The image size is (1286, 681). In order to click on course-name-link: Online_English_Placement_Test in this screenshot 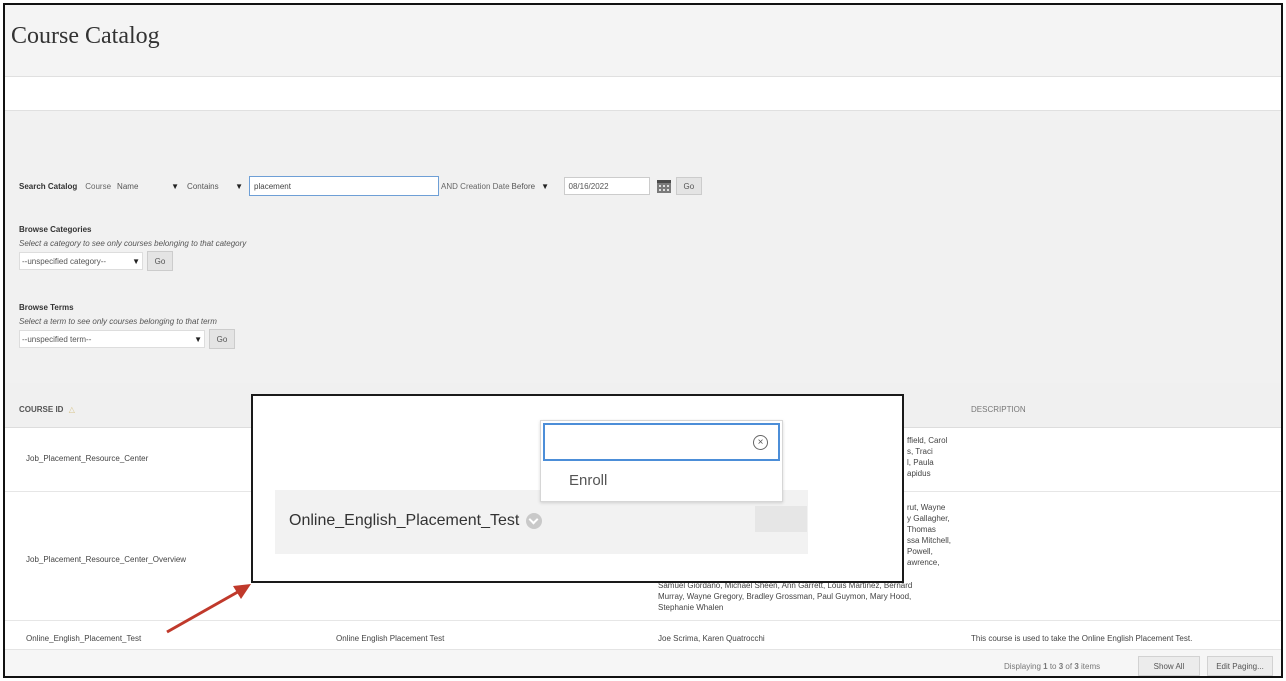, I will do `click(415, 521)`.